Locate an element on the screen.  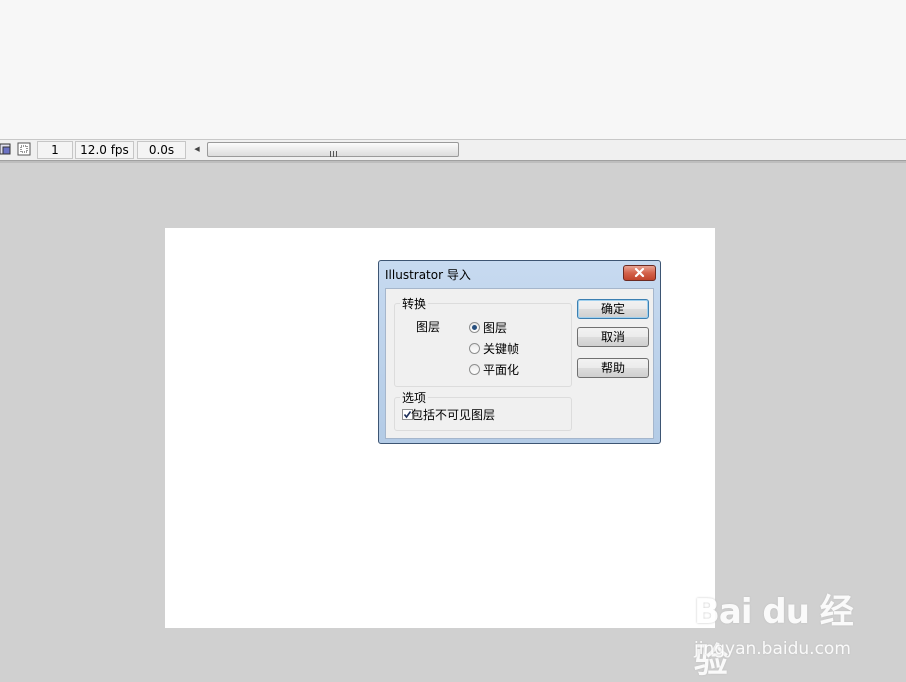
watermark-logo: Bai du 经验 is located at coordinates (774, 636).